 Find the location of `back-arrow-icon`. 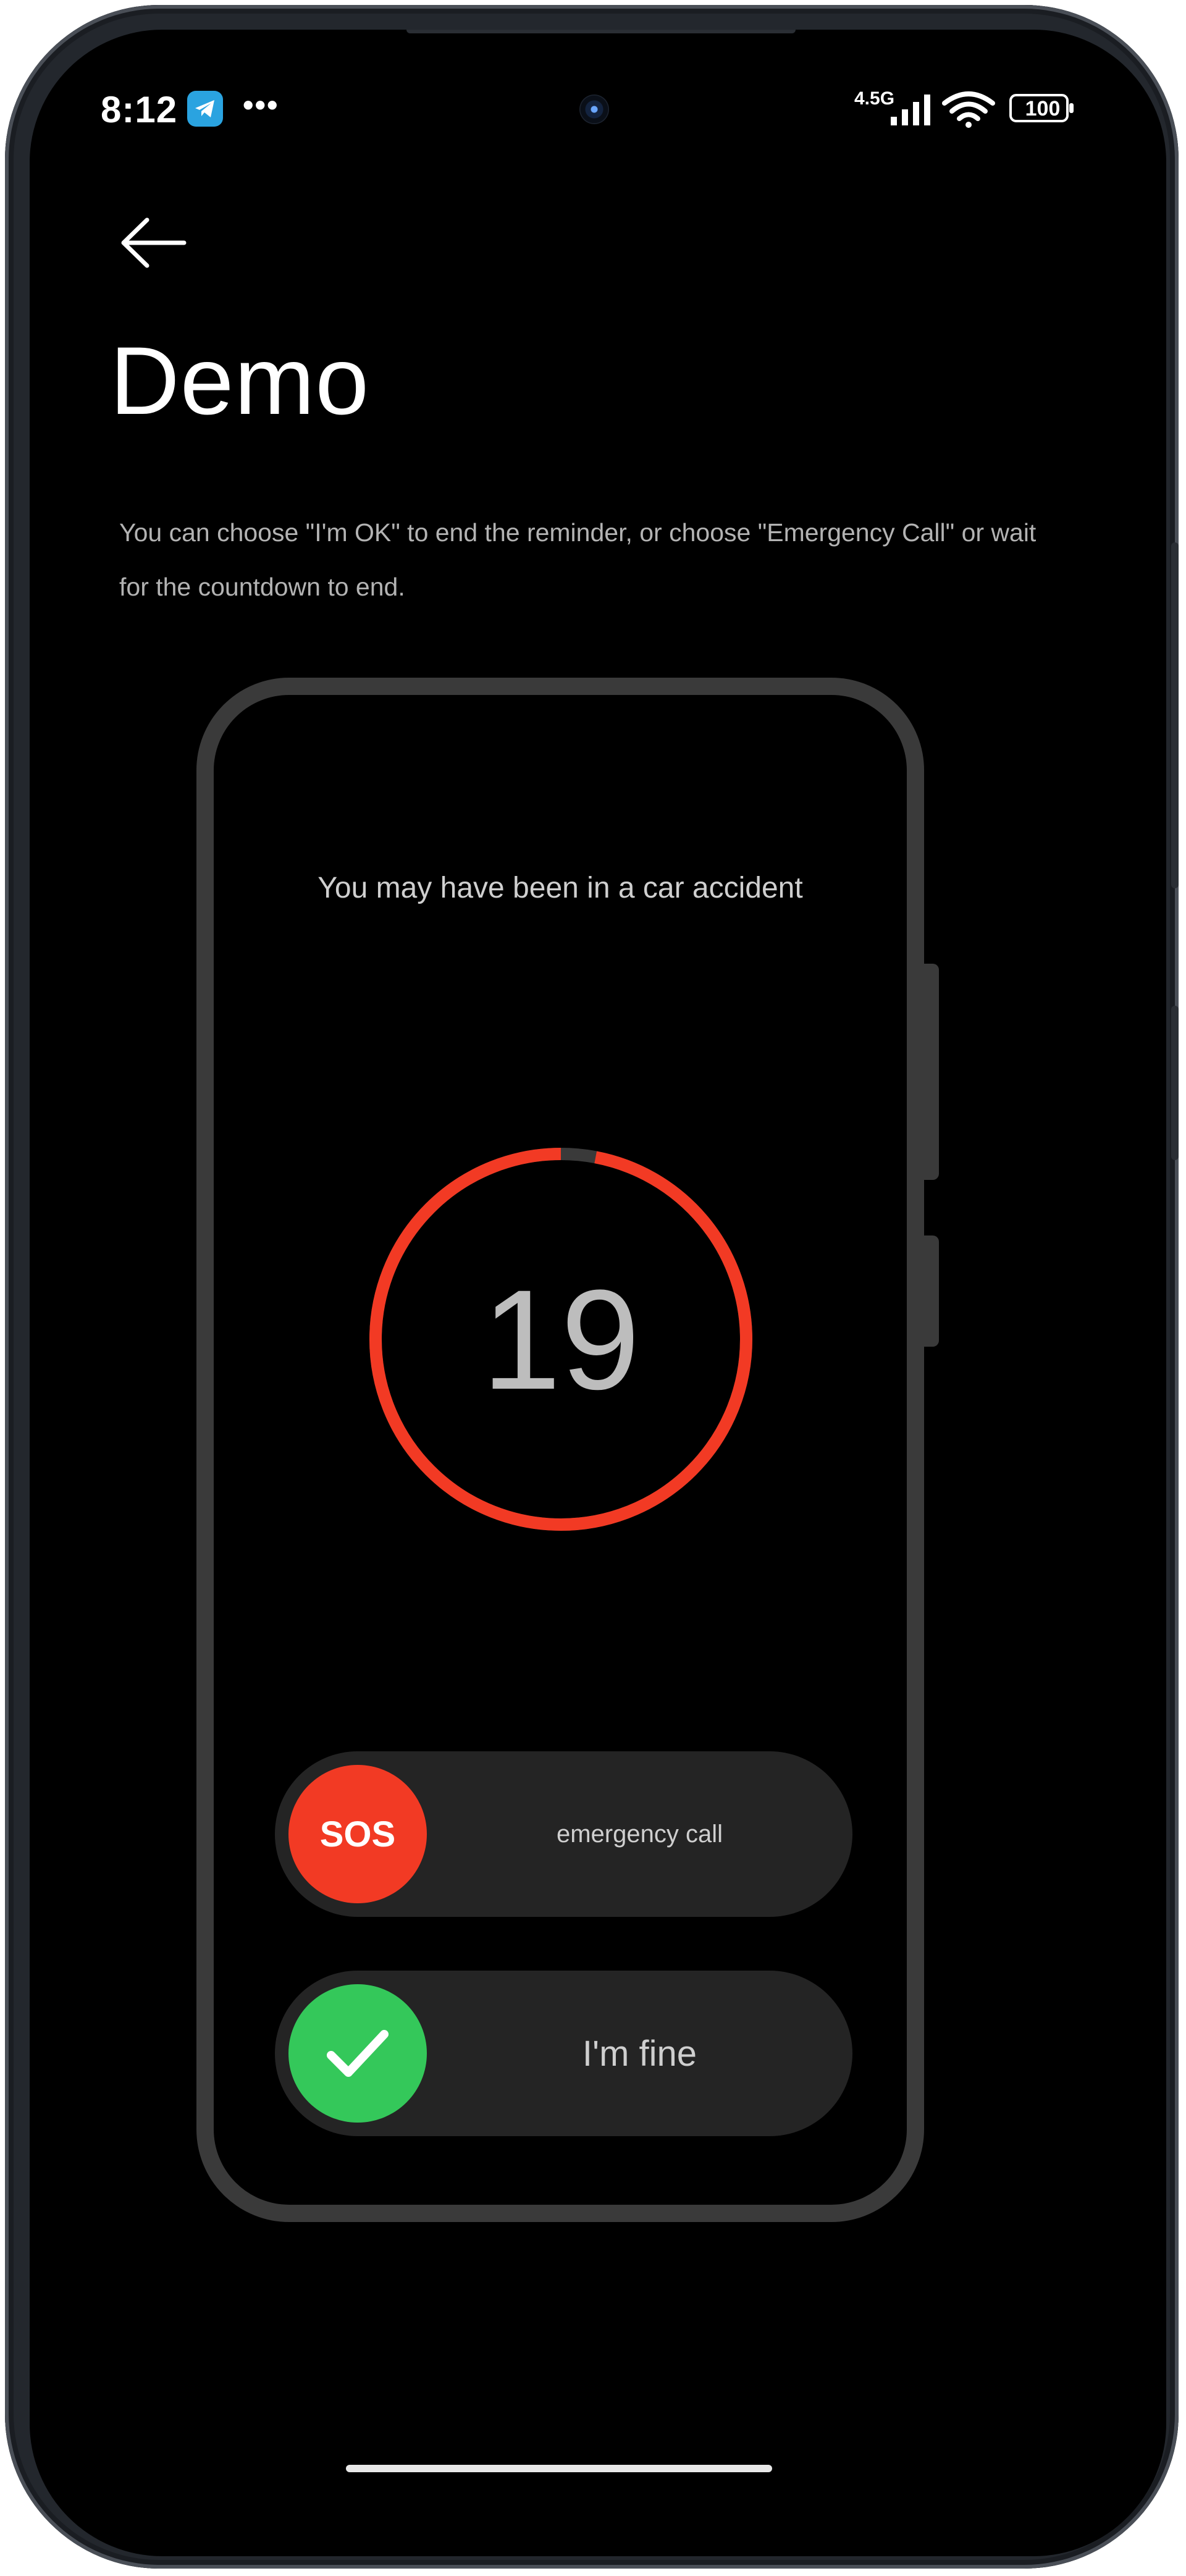

back-arrow-icon is located at coordinates (153, 243).